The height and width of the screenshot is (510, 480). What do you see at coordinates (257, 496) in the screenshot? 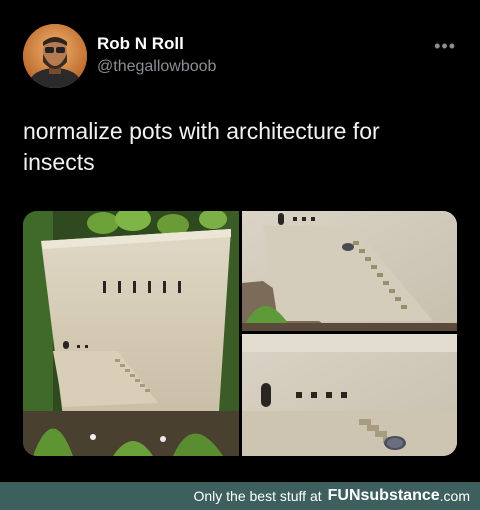
I see `footer-tagline: Only the best stuff at` at bounding box center [257, 496].